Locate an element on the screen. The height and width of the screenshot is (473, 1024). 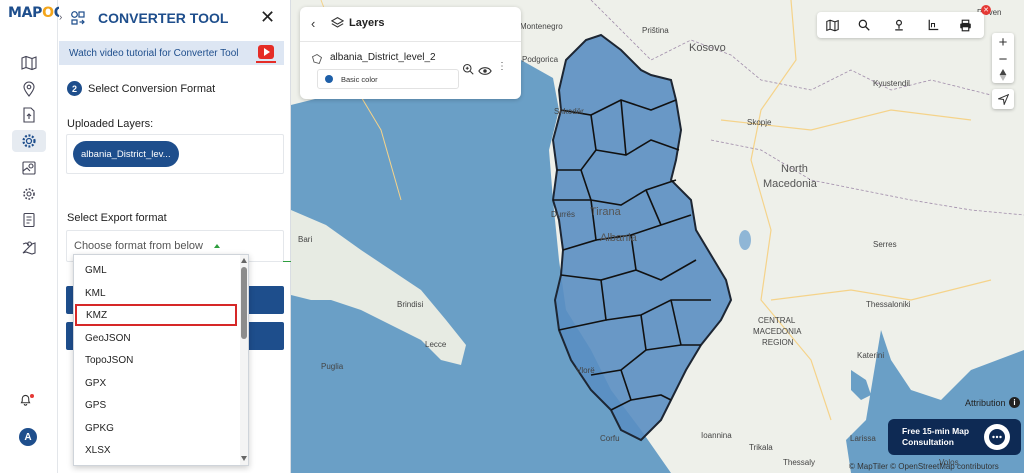
format-option-kml: KML is located at coordinates (157, 293).